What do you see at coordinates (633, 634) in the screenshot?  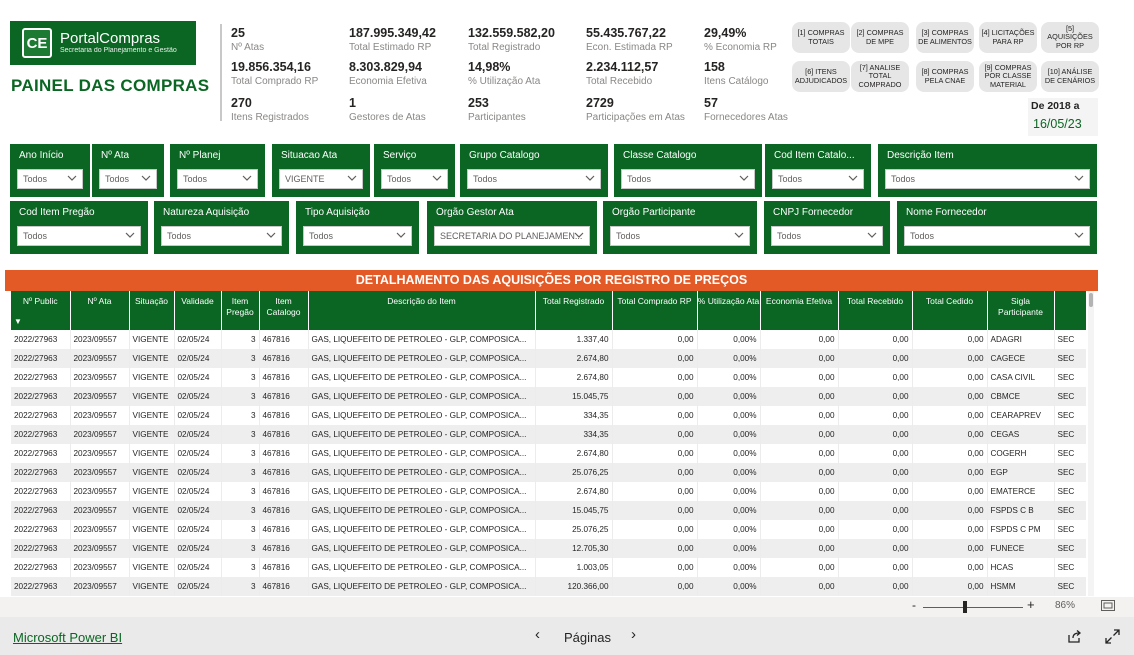 I see `next-page-button: ›` at bounding box center [633, 634].